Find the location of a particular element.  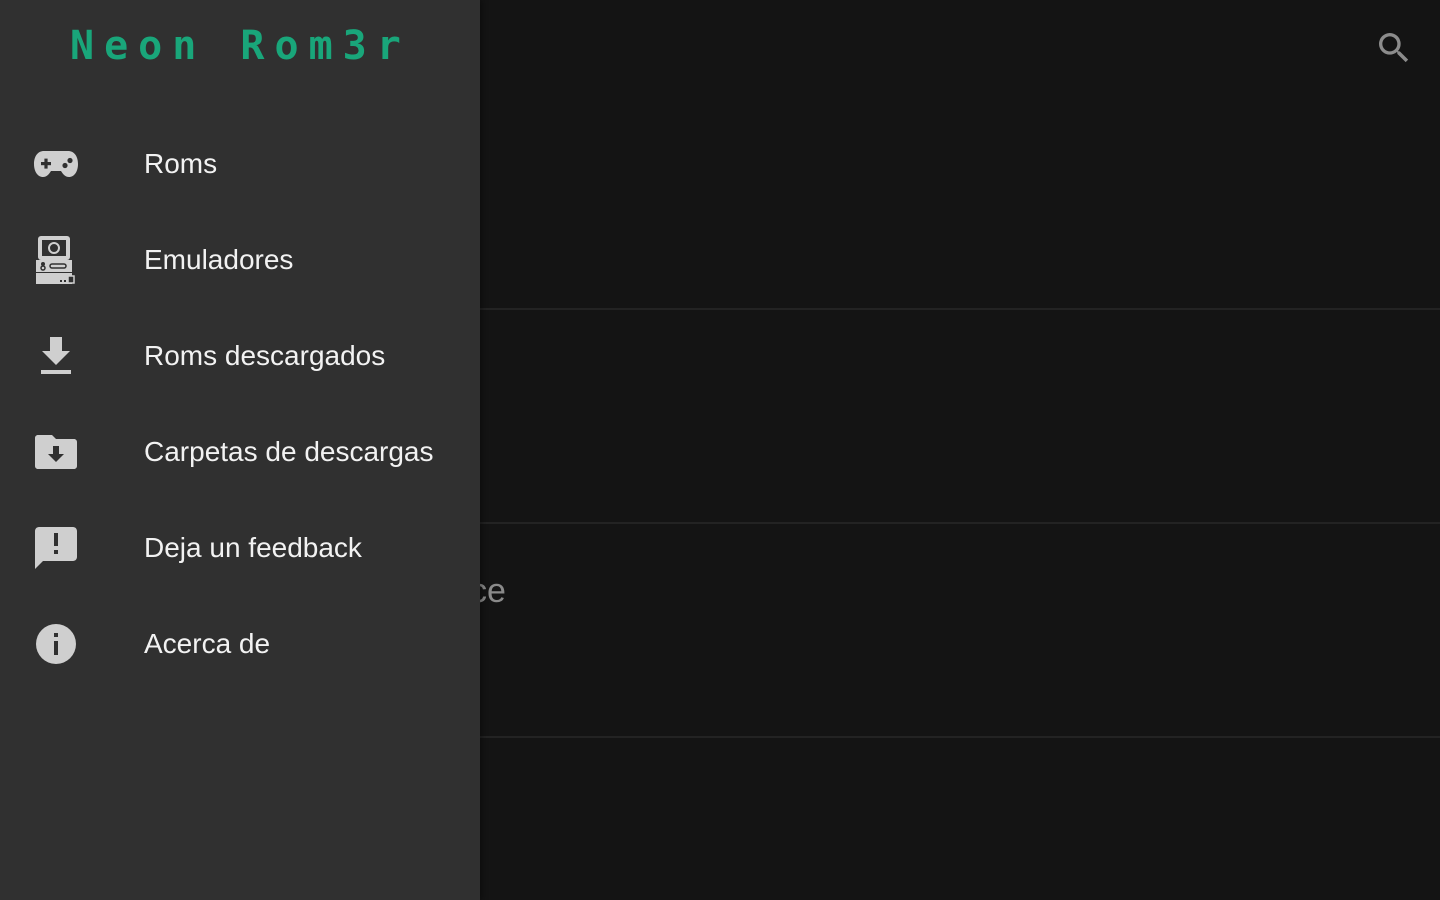

drawer-item-acerca-de: Acerca de is located at coordinates (240, 644).